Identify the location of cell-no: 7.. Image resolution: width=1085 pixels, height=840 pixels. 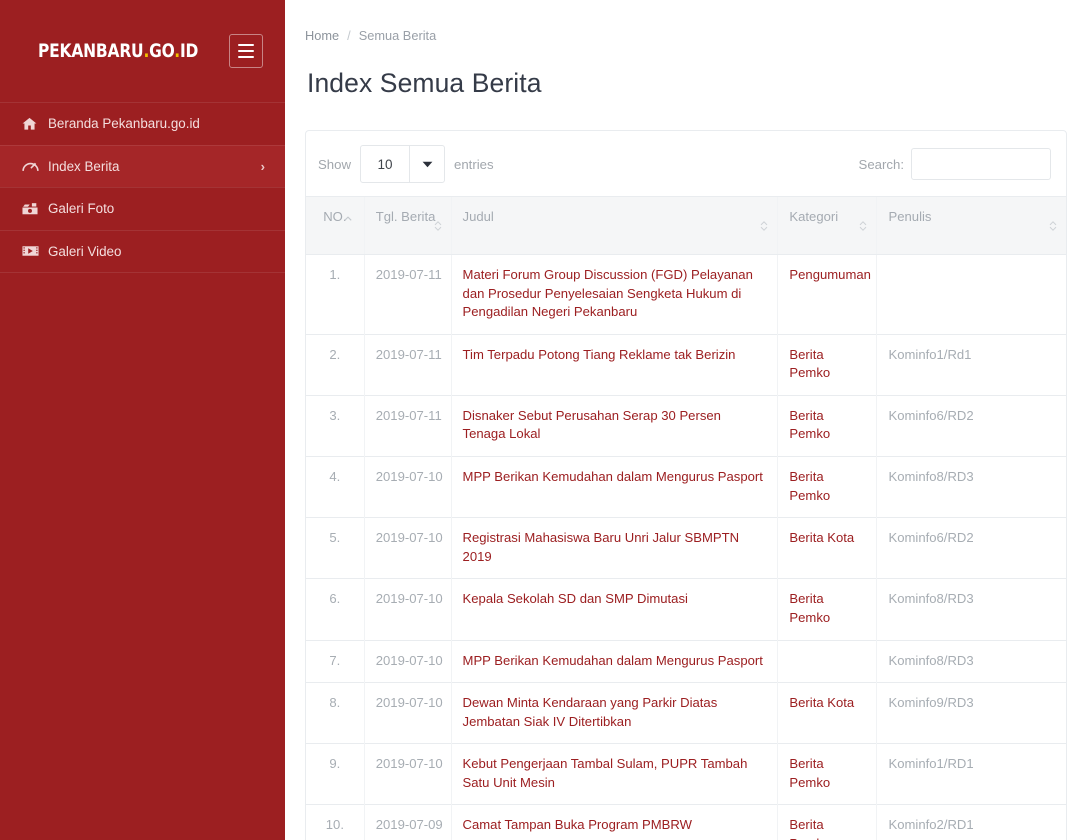
(335, 661).